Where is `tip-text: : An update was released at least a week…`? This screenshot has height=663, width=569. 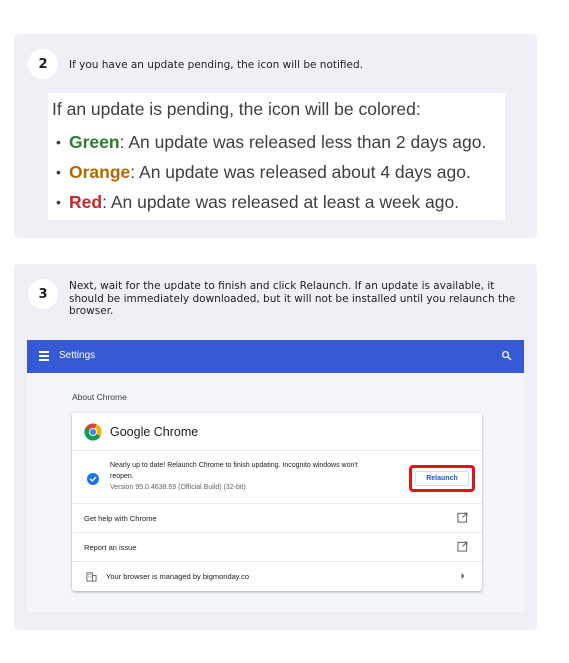
tip-text: : An update was released at least a week… is located at coordinates (281, 201).